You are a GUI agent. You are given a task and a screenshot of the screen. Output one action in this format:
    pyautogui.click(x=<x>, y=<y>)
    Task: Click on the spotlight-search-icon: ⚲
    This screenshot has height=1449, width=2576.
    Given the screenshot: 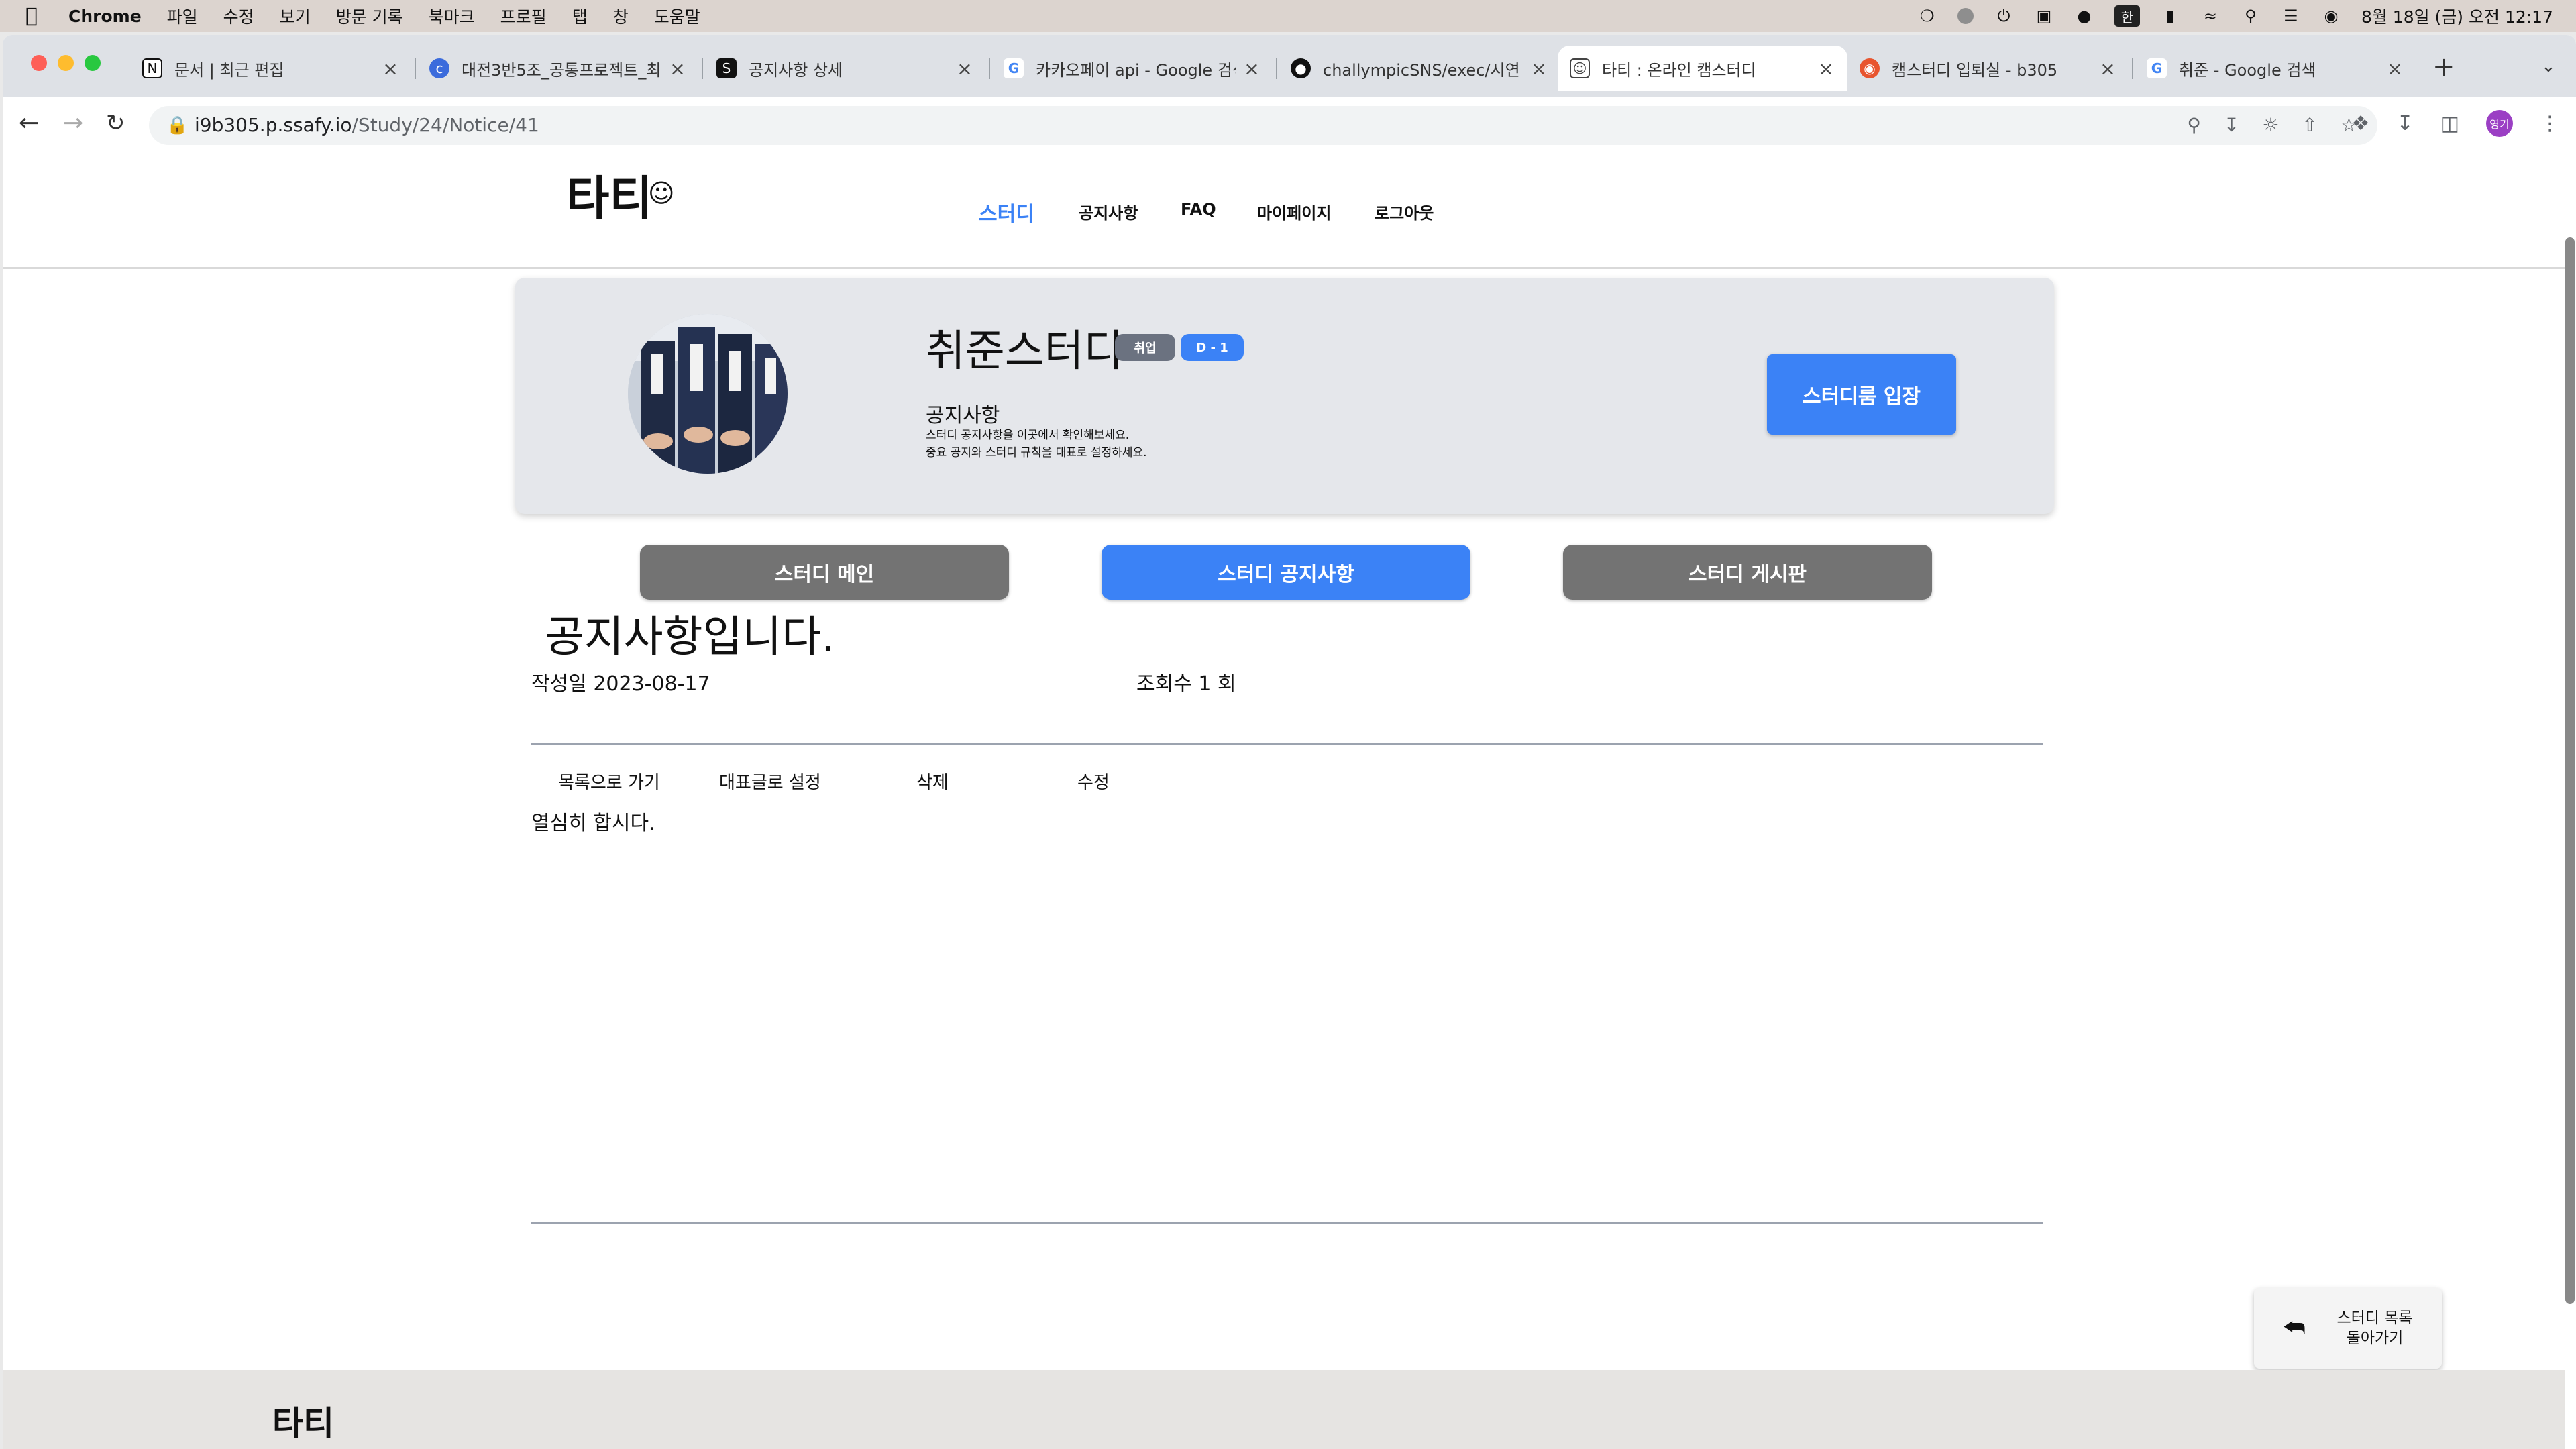 What is the action you would take?
    pyautogui.click(x=2251, y=16)
    